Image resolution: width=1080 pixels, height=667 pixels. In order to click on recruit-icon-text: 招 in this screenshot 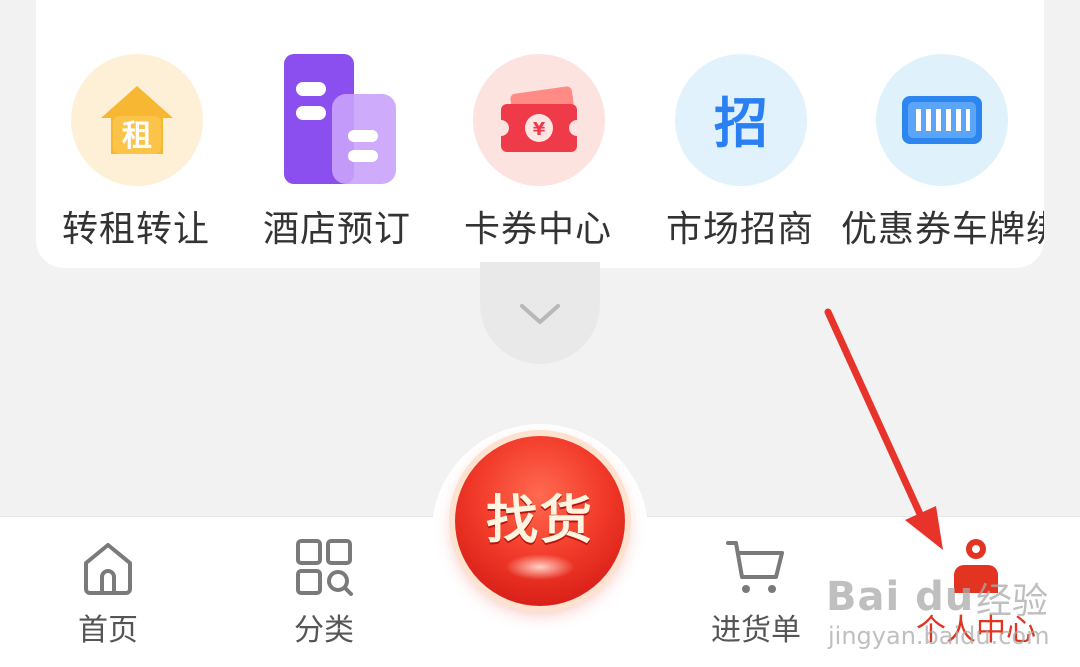, I will do `click(741, 123)`.